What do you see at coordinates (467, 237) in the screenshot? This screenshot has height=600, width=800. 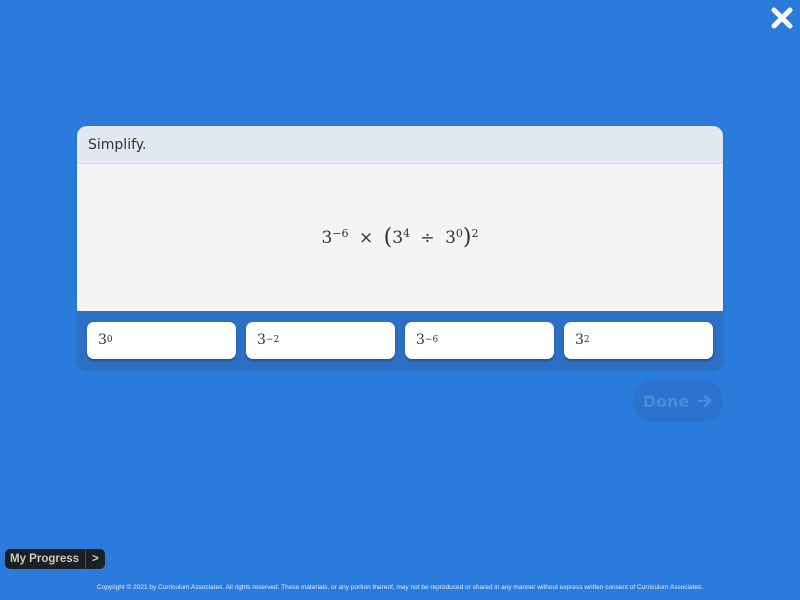 I see `close-paren: )` at bounding box center [467, 237].